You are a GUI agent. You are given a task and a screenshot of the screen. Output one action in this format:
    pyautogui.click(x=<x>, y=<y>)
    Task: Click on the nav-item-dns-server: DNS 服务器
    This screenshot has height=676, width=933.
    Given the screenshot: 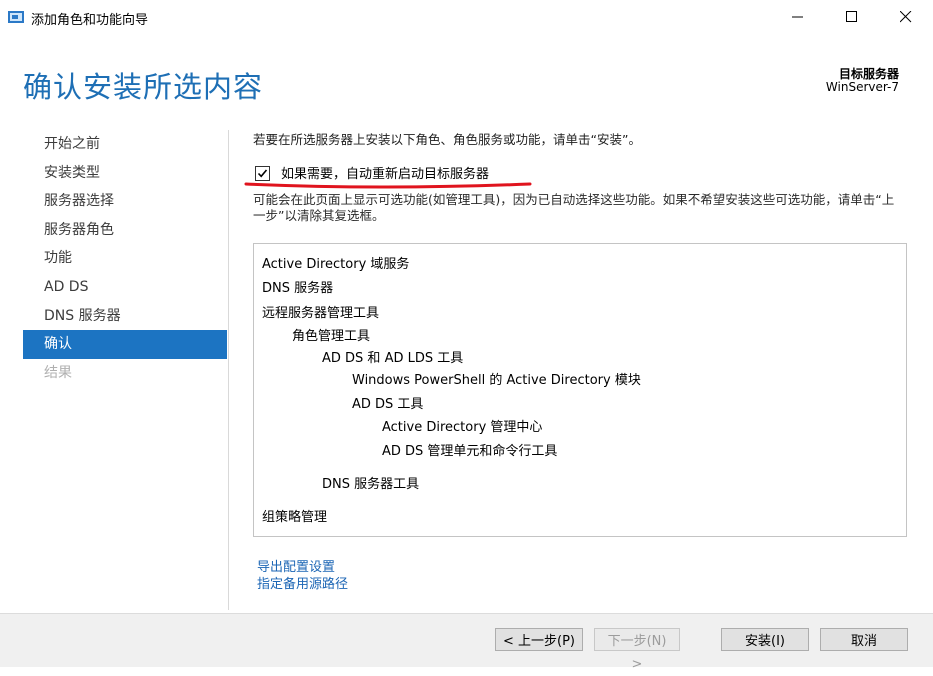 What is the action you would take?
    pyautogui.click(x=125, y=316)
    